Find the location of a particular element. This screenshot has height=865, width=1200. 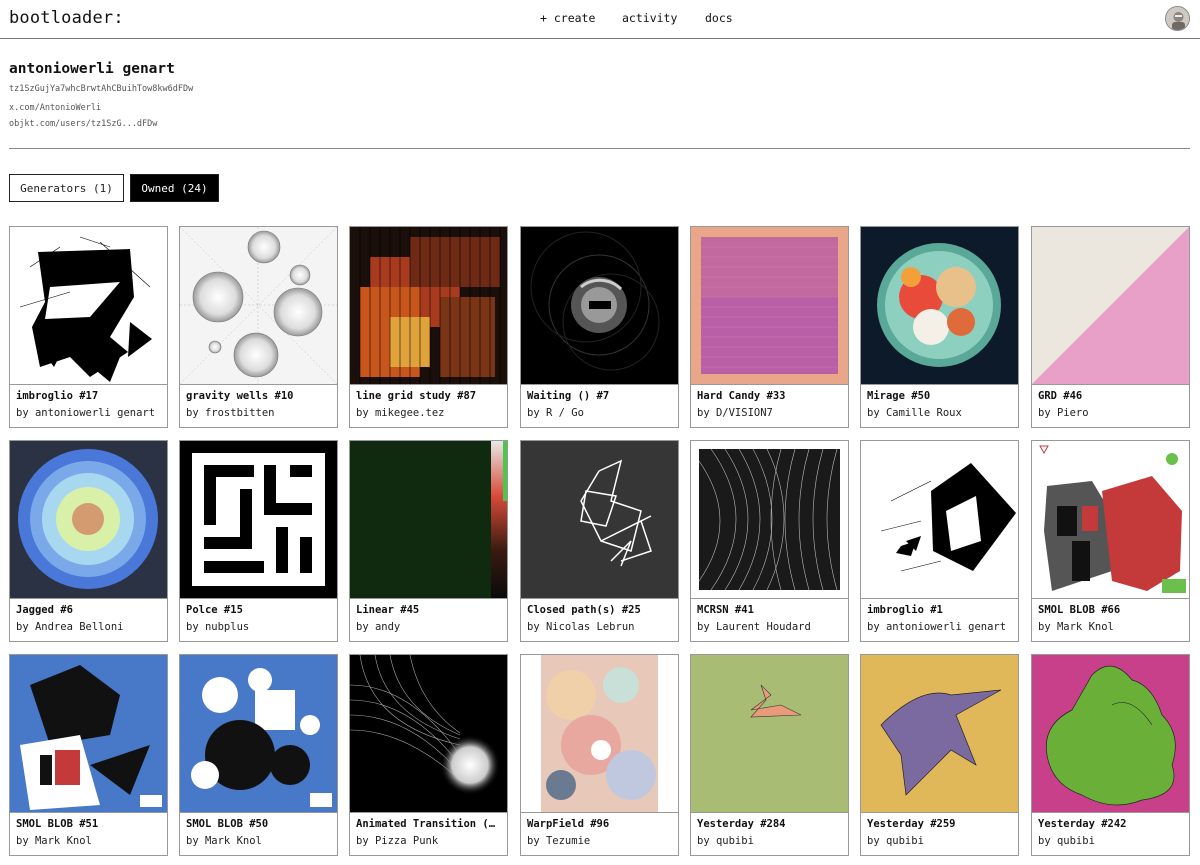

token-card: Polce #15 by nubplus is located at coordinates (258, 541).